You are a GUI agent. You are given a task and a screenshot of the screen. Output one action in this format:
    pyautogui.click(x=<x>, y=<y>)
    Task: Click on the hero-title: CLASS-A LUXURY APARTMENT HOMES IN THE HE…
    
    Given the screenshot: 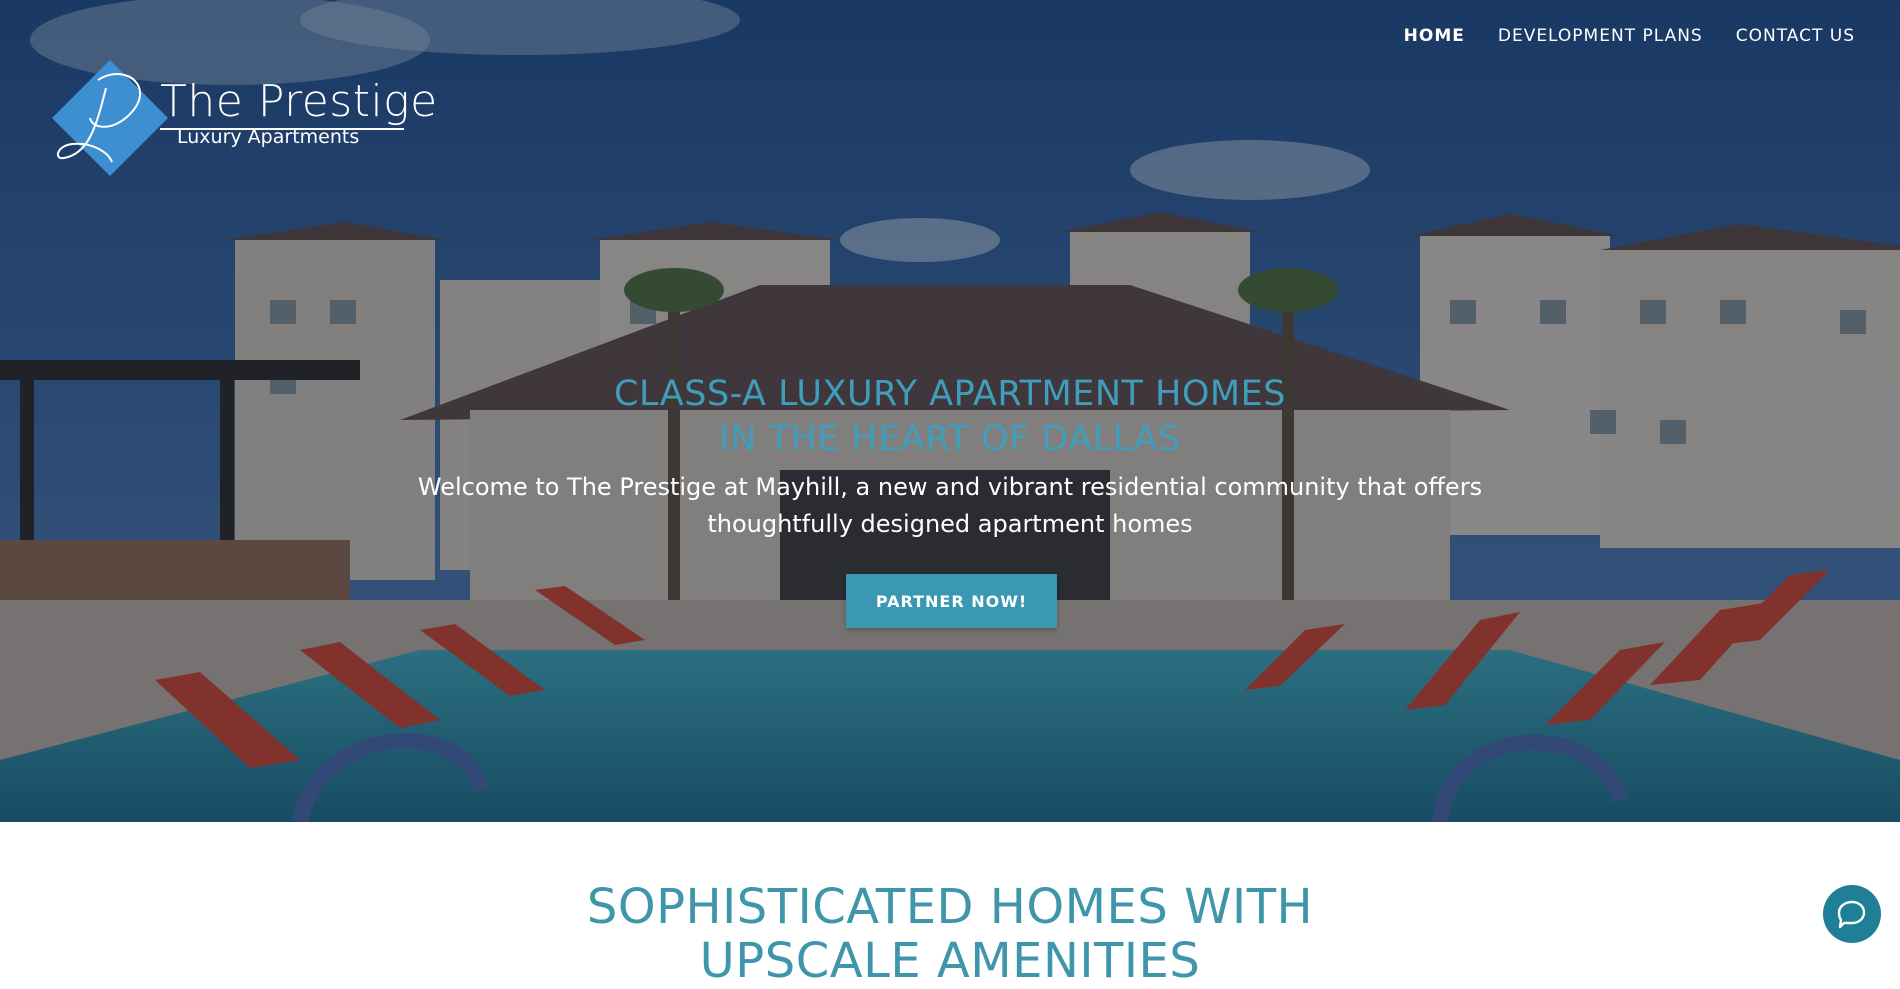 What is the action you would take?
    pyautogui.click(x=950, y=417)
    